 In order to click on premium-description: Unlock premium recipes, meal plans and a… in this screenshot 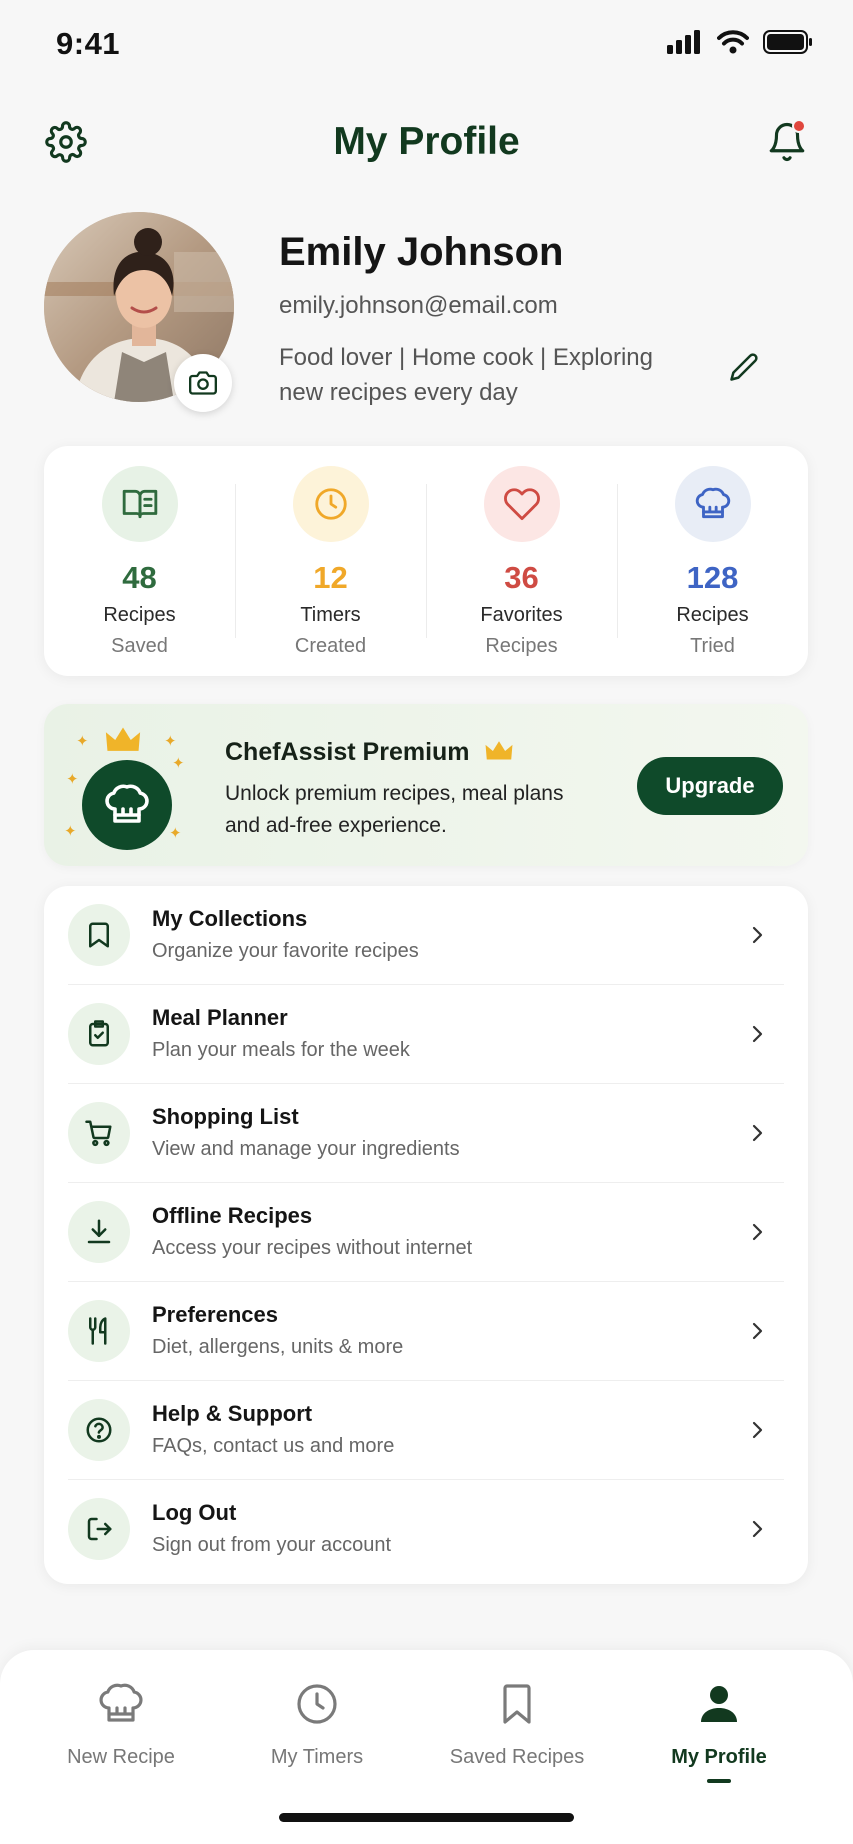, I will do `click(394, 809)`.